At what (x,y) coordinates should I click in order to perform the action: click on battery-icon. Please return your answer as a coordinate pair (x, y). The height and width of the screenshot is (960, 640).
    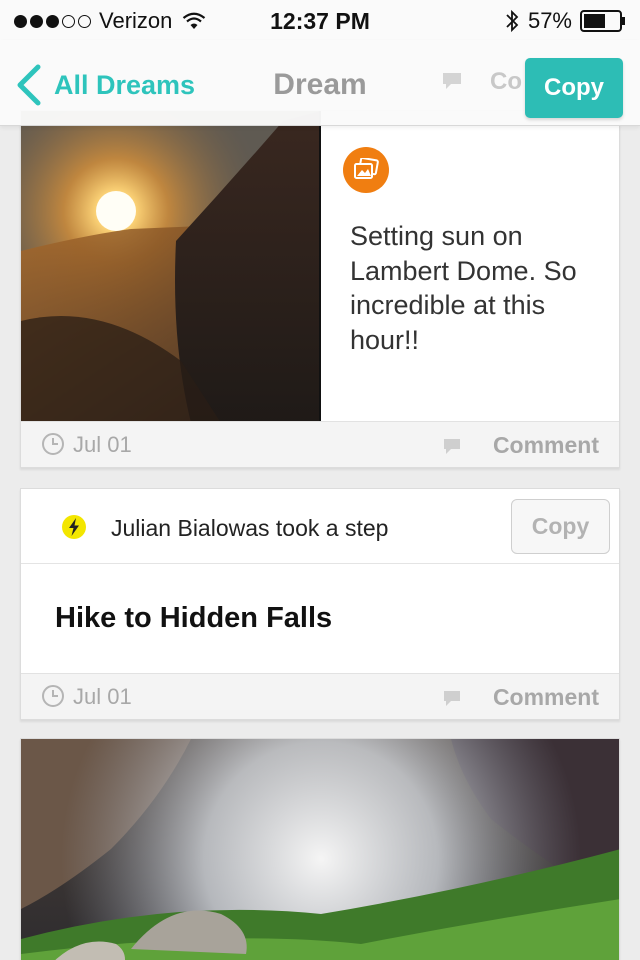
    Looking at the image, I should click on (602, 21).